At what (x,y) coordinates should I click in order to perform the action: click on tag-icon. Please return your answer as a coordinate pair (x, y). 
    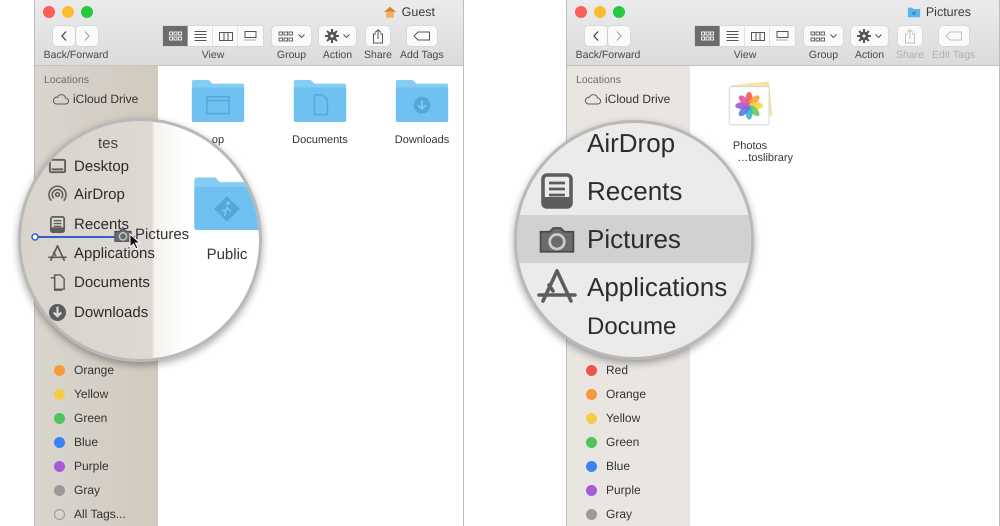
    Looking at the image, I should click on (953, 36).